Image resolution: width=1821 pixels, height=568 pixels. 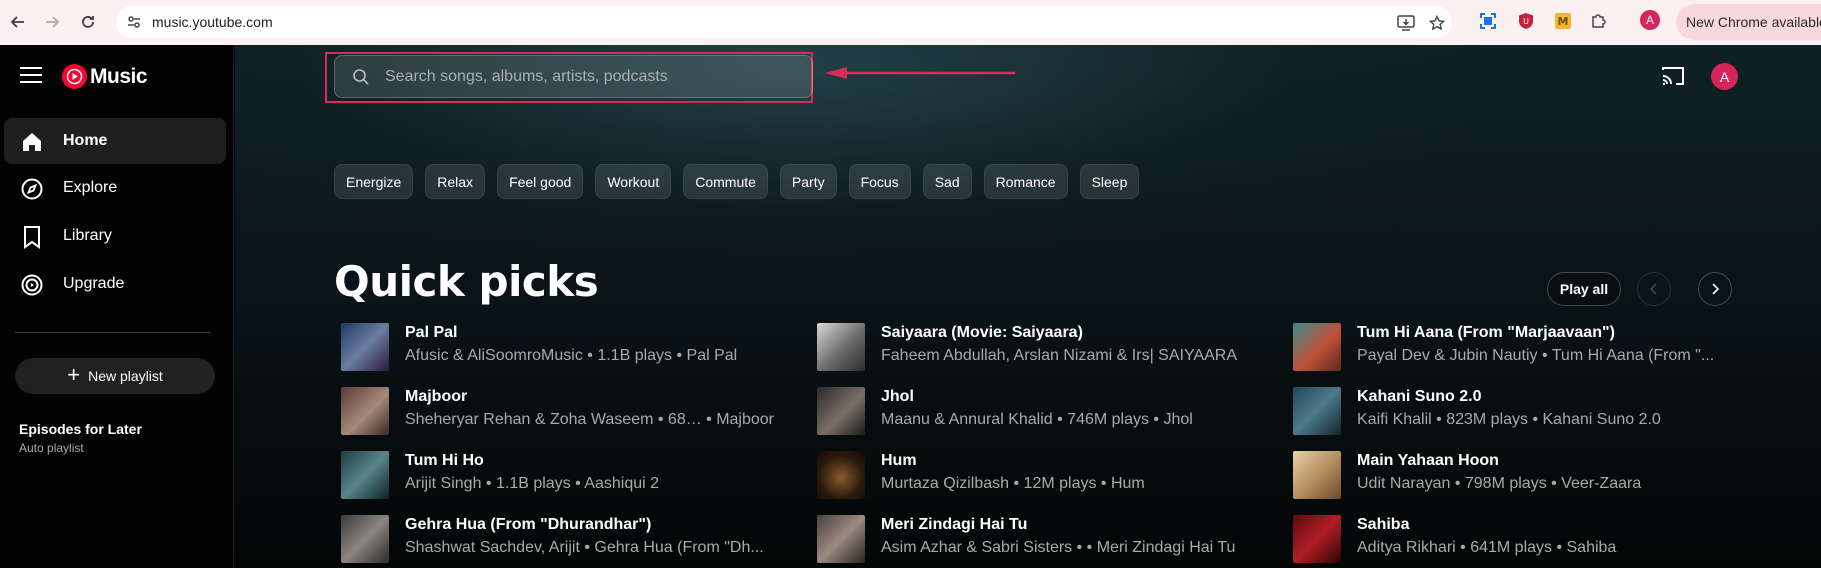 I want to click on svg-text: U, so click(x=1526, y=21).